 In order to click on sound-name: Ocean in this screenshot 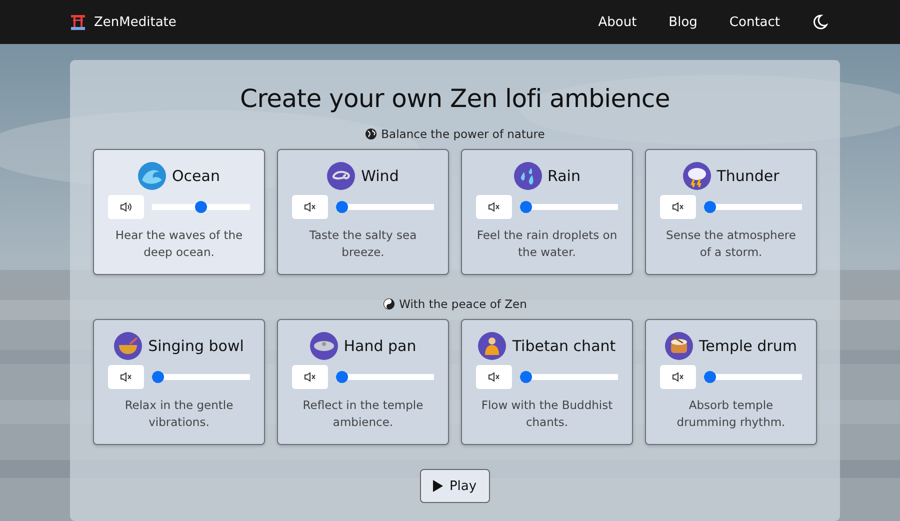, I will do `click(196, 176)`.